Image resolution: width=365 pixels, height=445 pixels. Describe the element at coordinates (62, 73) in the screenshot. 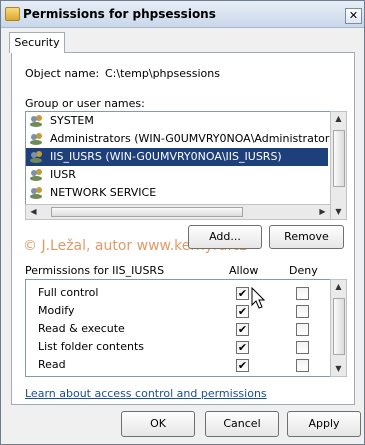

I see `object-name-label: Object name:` at that location.